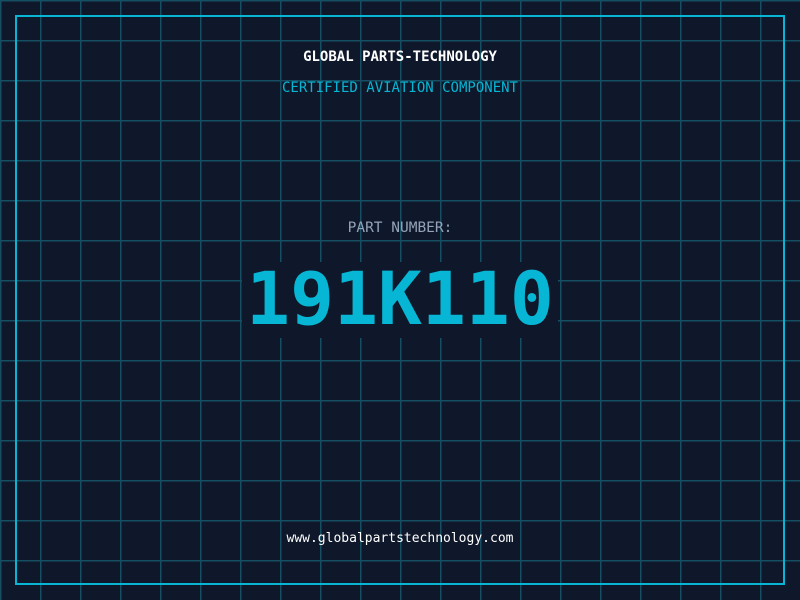 The height and width of the screenshot is (600, 800). What do you see at coordinates (400, 228) in the screenshot?
I see `part-number-label: PART NUMBER:` at bounding box center [400, 228].